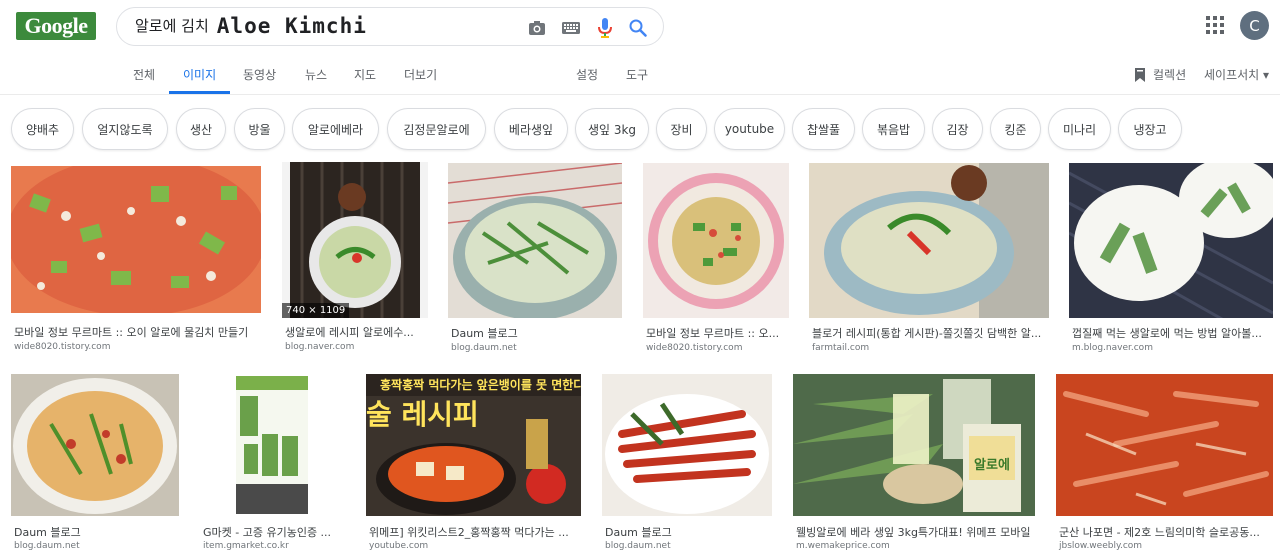 The width and height of the screenshot is (1280, 556). I want to click on tab-videos: 동영상, so click(259, 74).